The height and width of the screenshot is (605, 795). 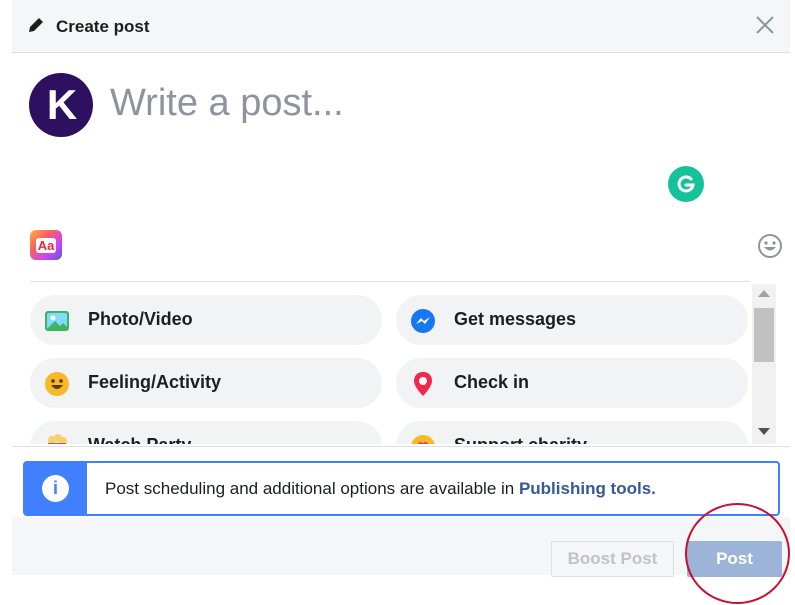 I want to click on scroll-up-arrow-icon, so click(x=764, y=293).